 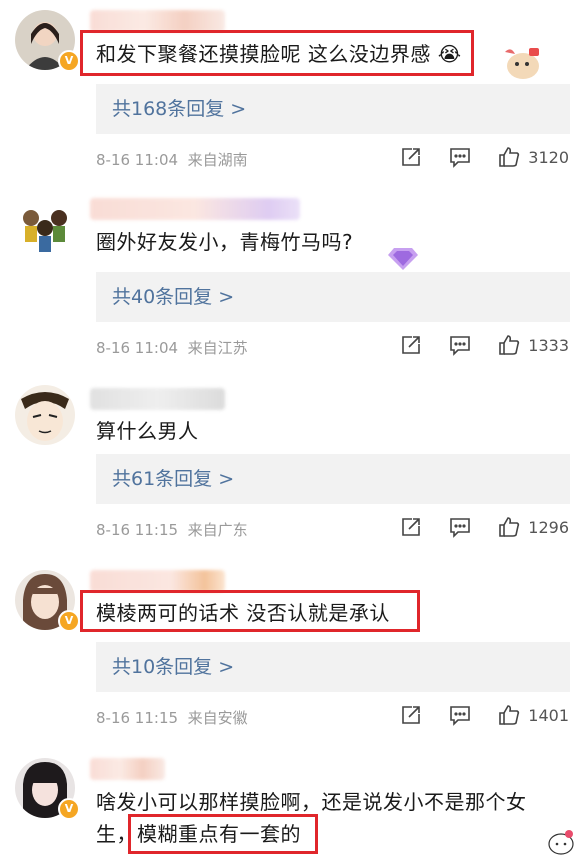 I want to click on location: 来自安徽, so click(x=217, y=718).